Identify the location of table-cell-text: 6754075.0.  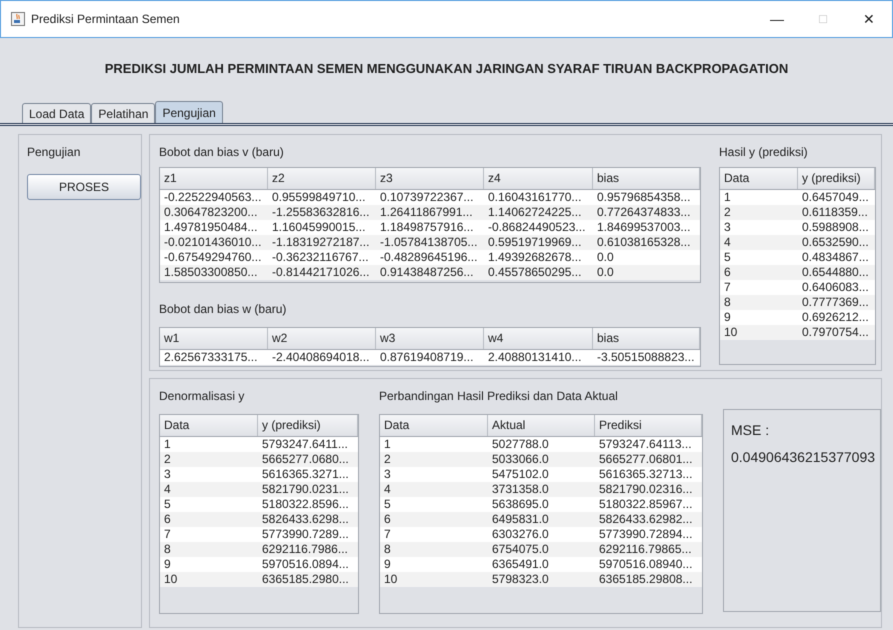
(520, 549).